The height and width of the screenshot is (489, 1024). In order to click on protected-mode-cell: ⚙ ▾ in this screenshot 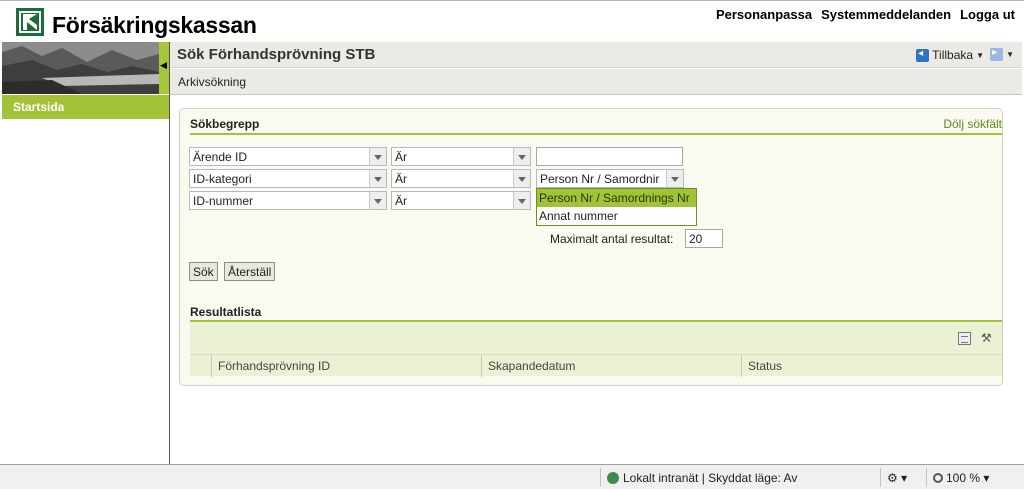, I will do `click(903, 477)`.